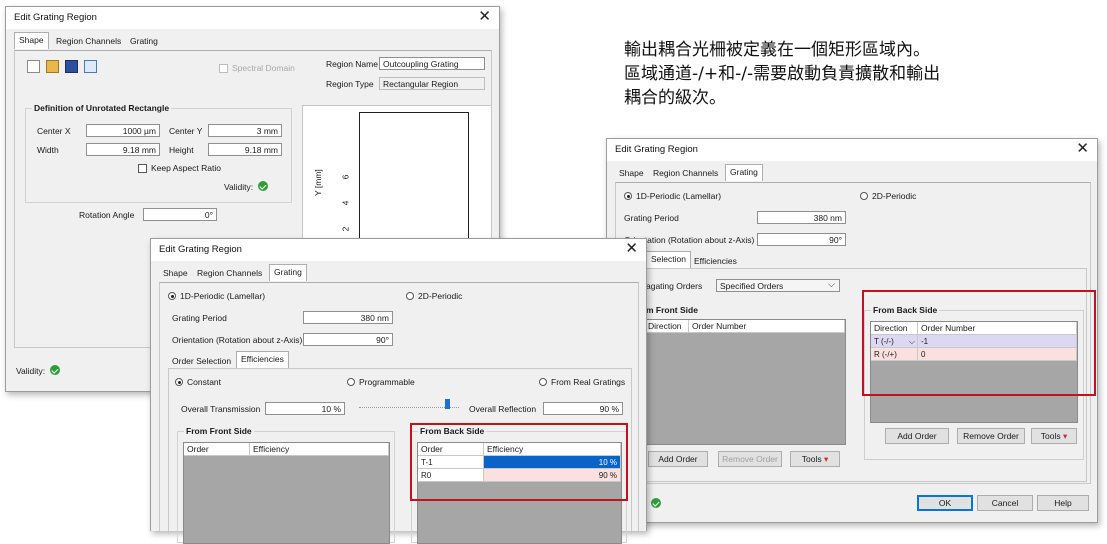  I want to click on front-remove-order-button: Remove Order, so click(750, 459).